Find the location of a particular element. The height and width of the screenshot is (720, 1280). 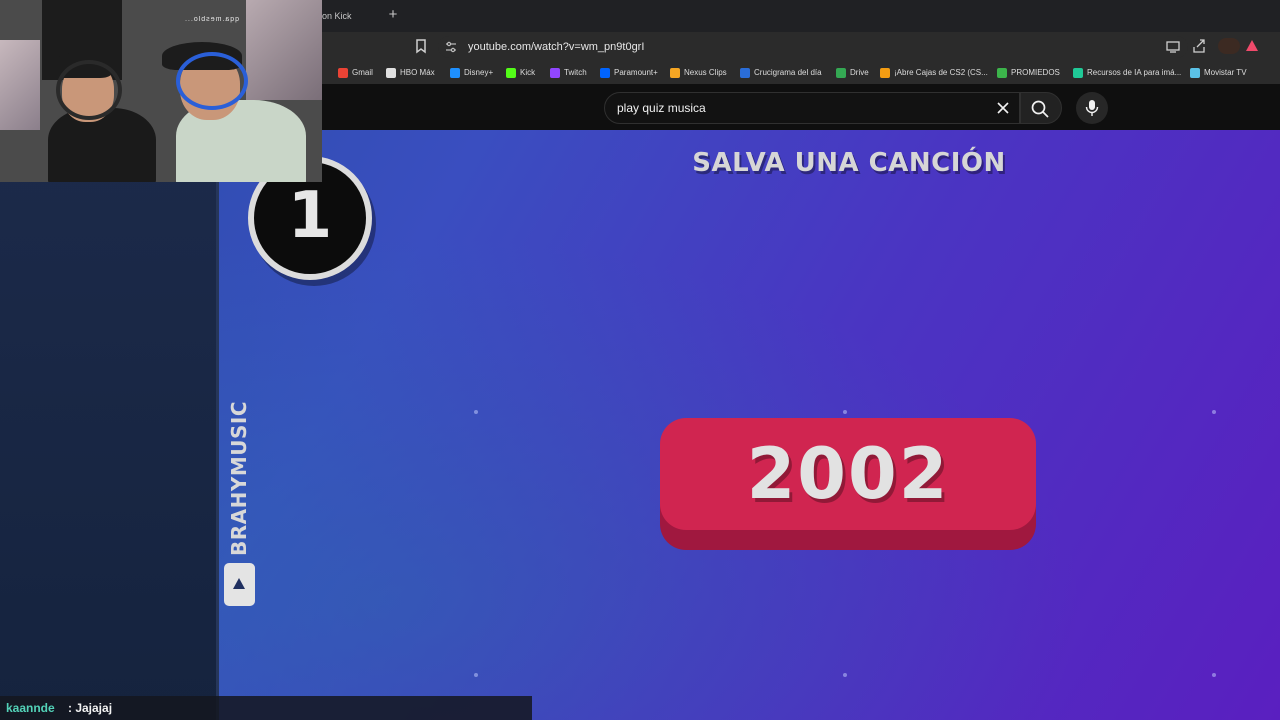

gmail-icon is located at coordinates (343, 73).